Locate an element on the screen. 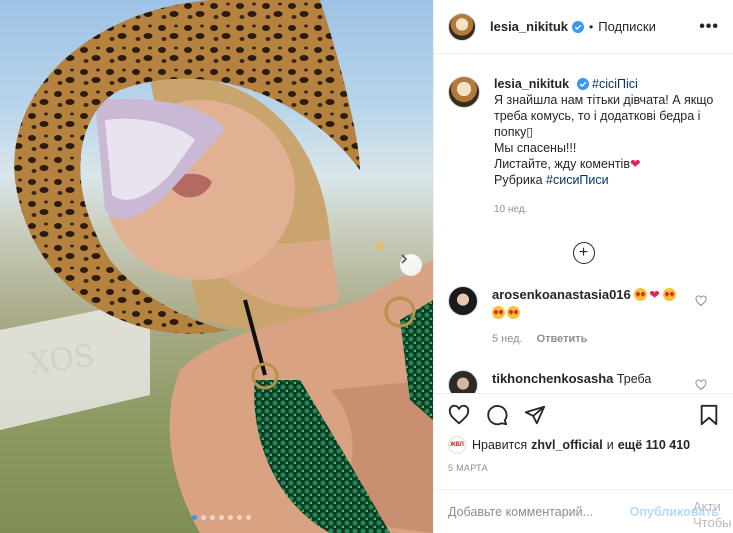  carousel-indicator is located at coordinates (221, 517).